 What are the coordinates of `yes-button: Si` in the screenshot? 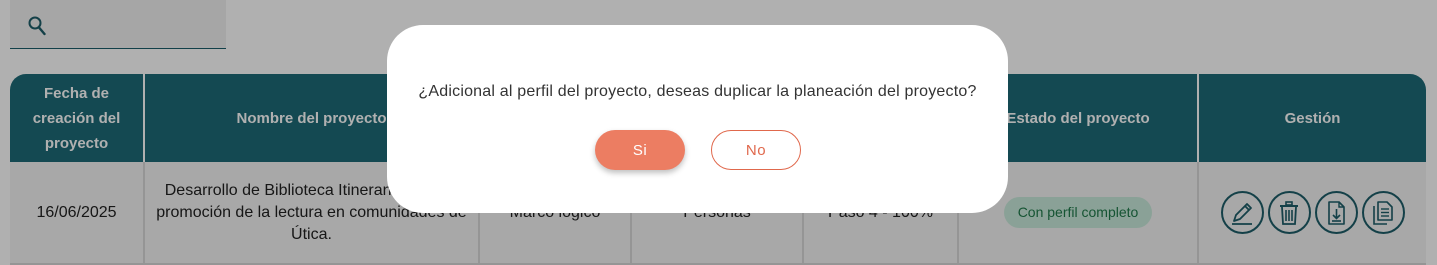 It's located at (640, 150).